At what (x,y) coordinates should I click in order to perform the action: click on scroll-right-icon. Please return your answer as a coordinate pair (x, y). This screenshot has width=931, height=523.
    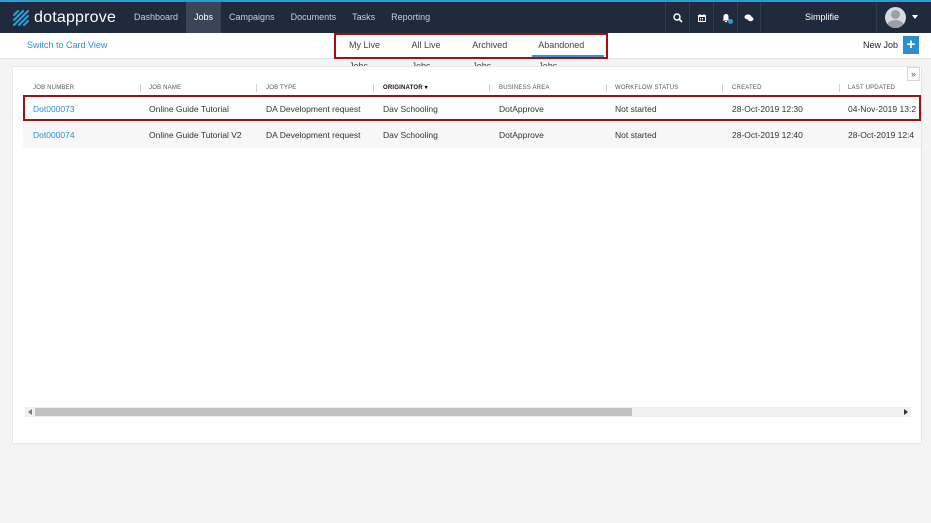
    Looking at the image, I should click on (906, 412).